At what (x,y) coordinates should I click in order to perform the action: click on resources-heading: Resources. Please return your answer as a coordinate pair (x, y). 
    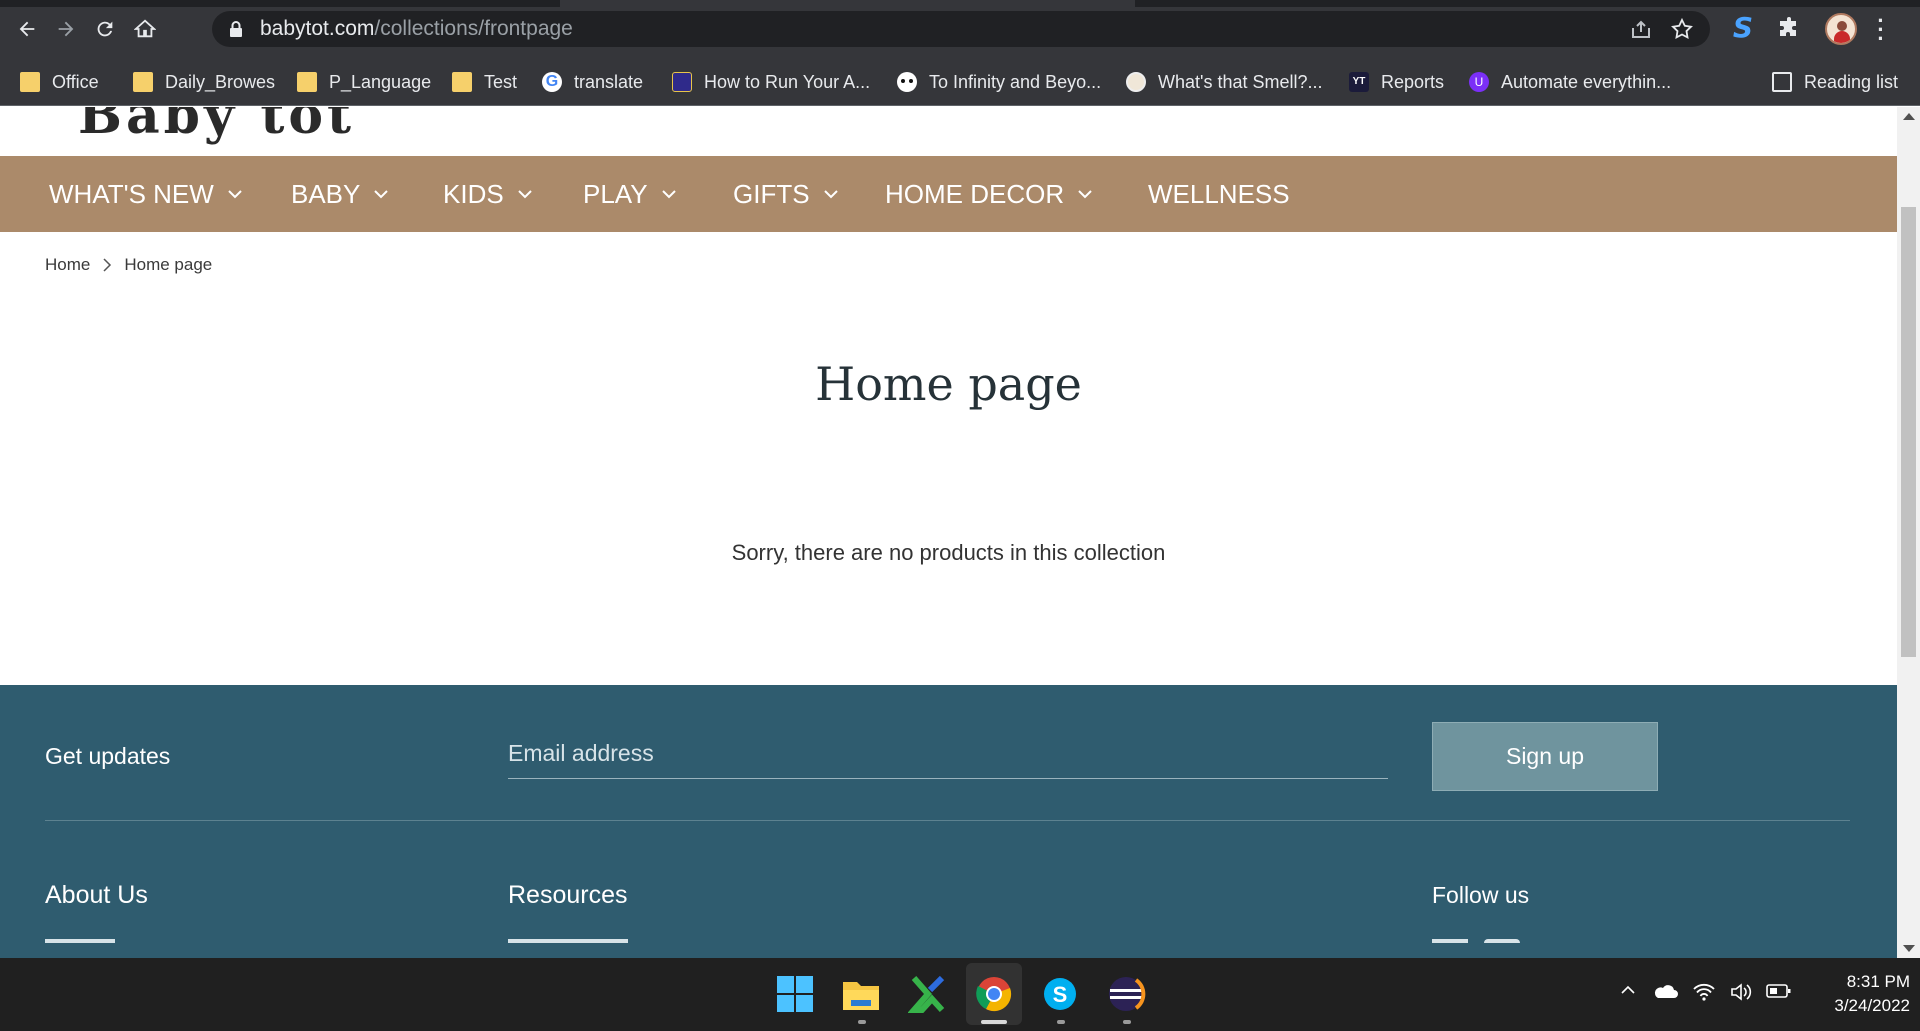
    Looking at the image, I should click on (568, 895).